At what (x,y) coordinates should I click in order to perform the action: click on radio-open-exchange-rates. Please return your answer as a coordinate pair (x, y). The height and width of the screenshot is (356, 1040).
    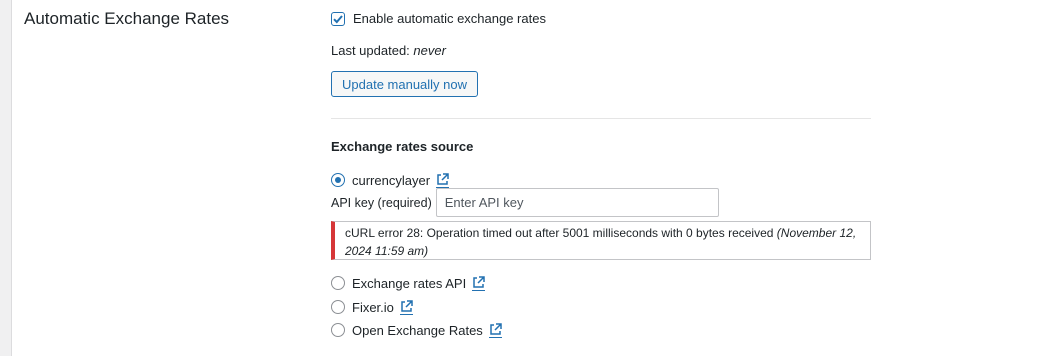
    Looking at the image, I should click on (338, 330).